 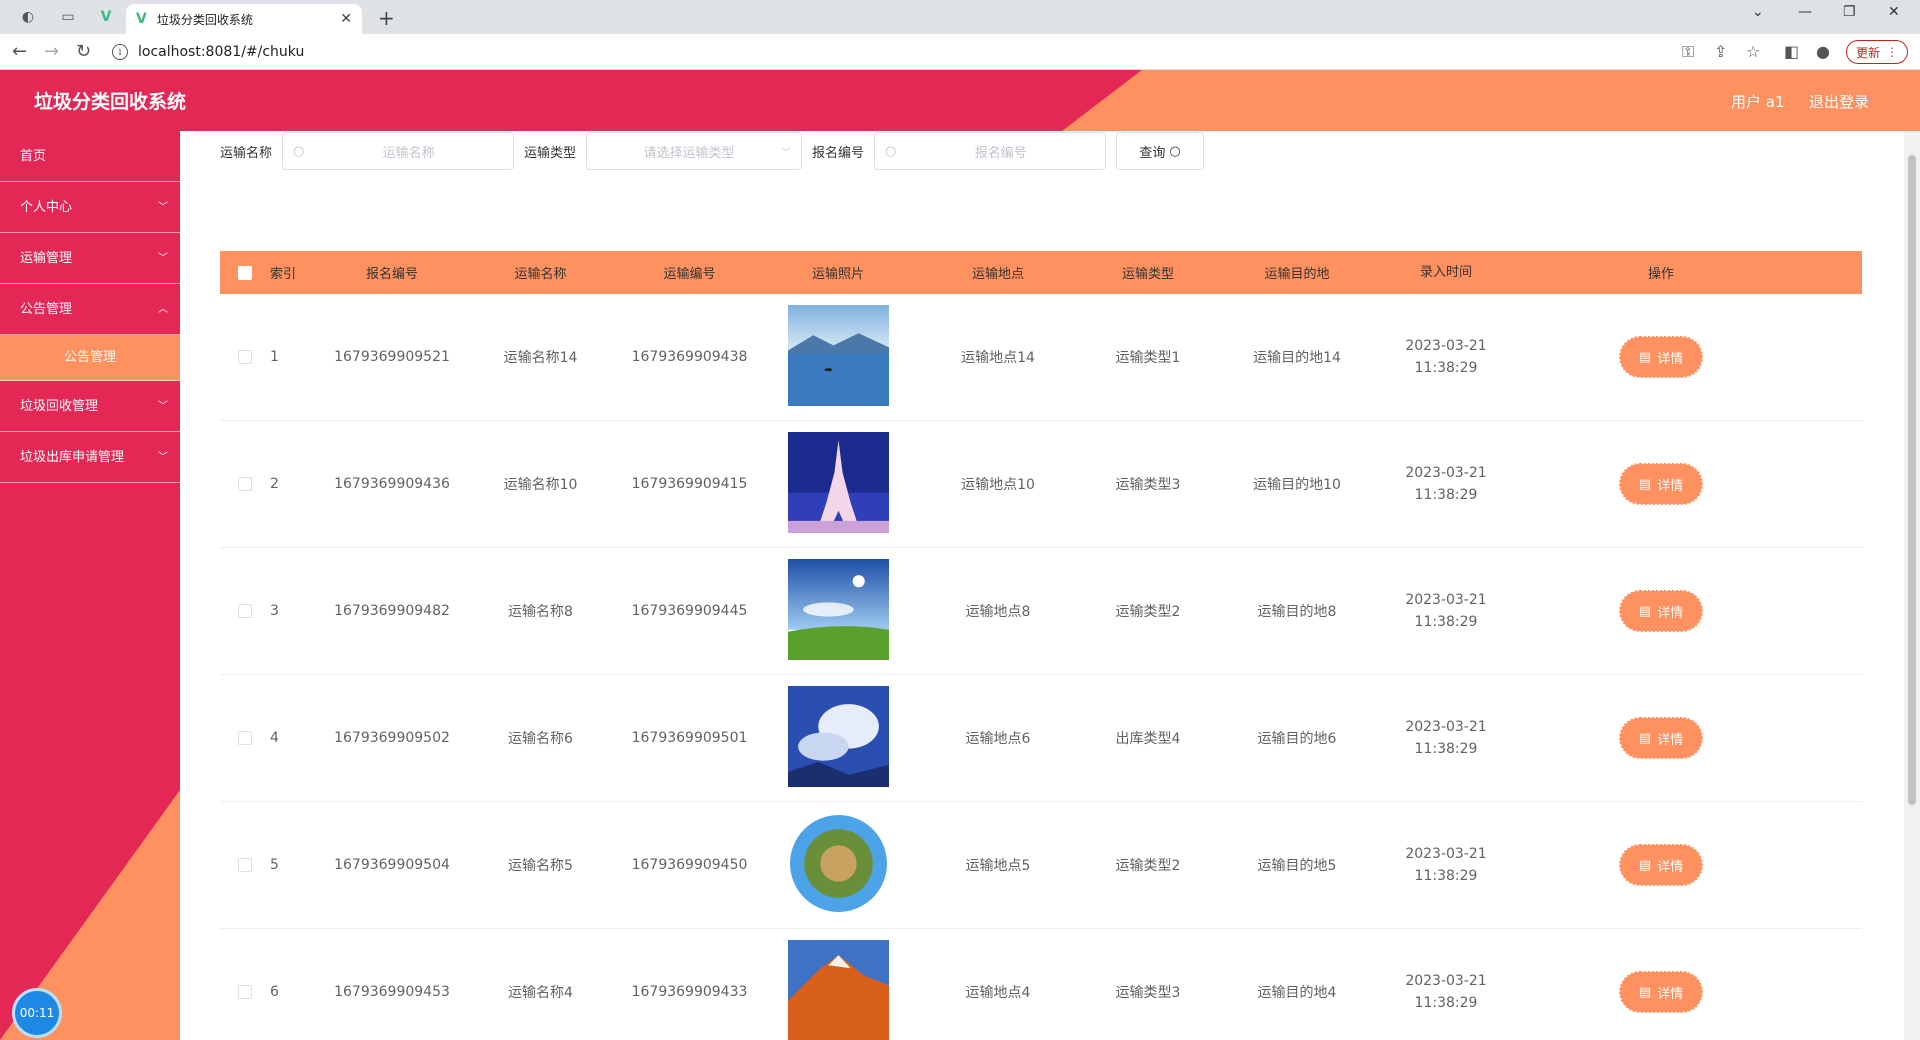 What do you see at coordinates (51, 51) in the screenshot?
I see `forward-arrow-icon: →` at bounding box center [51, 51].